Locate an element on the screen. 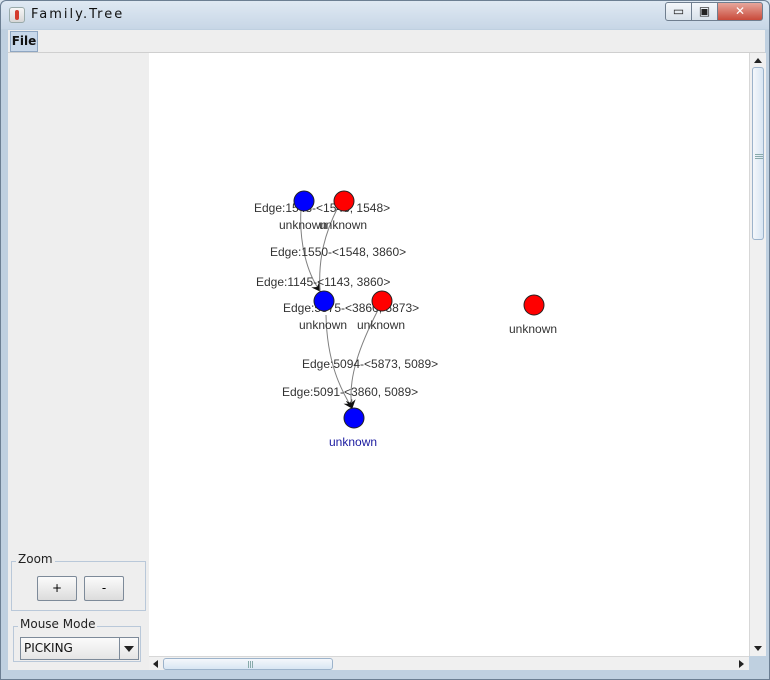 Image resolution: width=770 pixels, height=680 pixels. vertical-scroll-thumb is located at coordinates (758, 153).